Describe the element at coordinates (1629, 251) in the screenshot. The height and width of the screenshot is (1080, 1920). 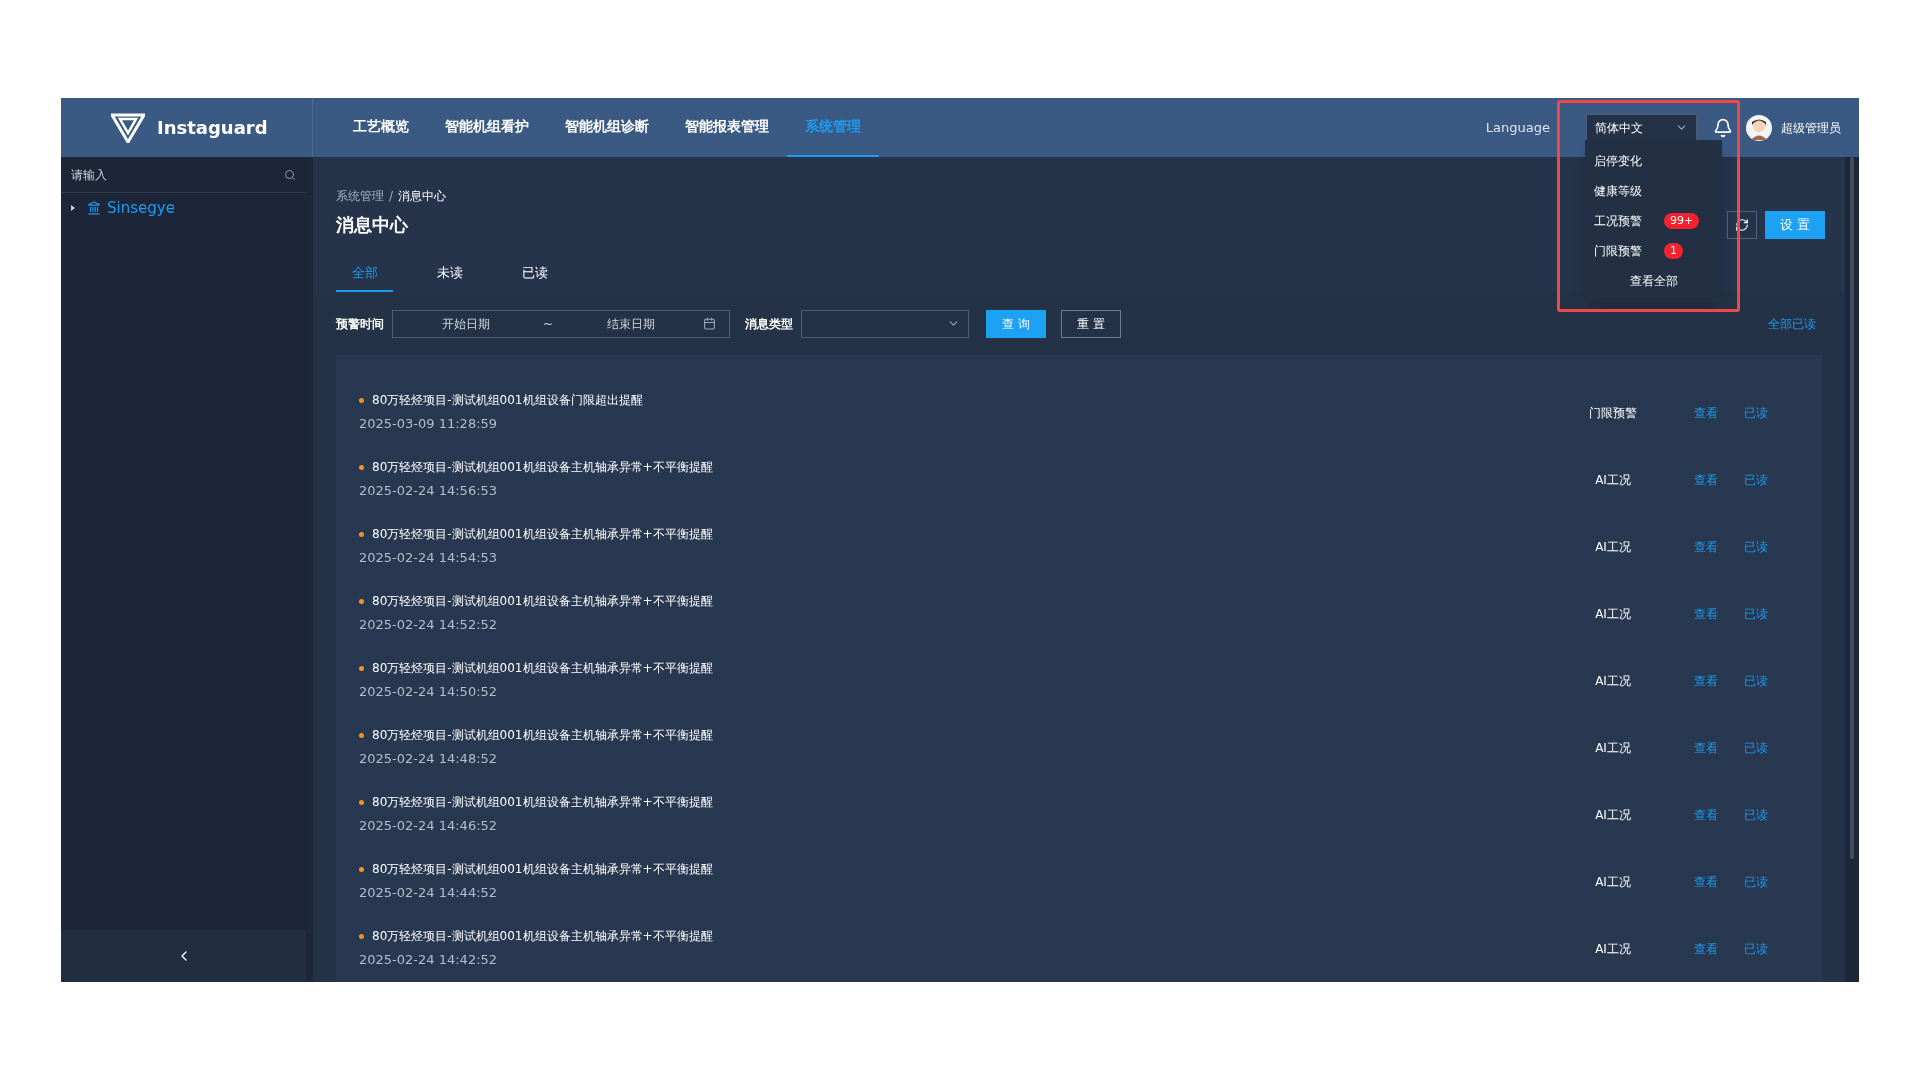
I see `dropdown-item: 门限预警` at that location.